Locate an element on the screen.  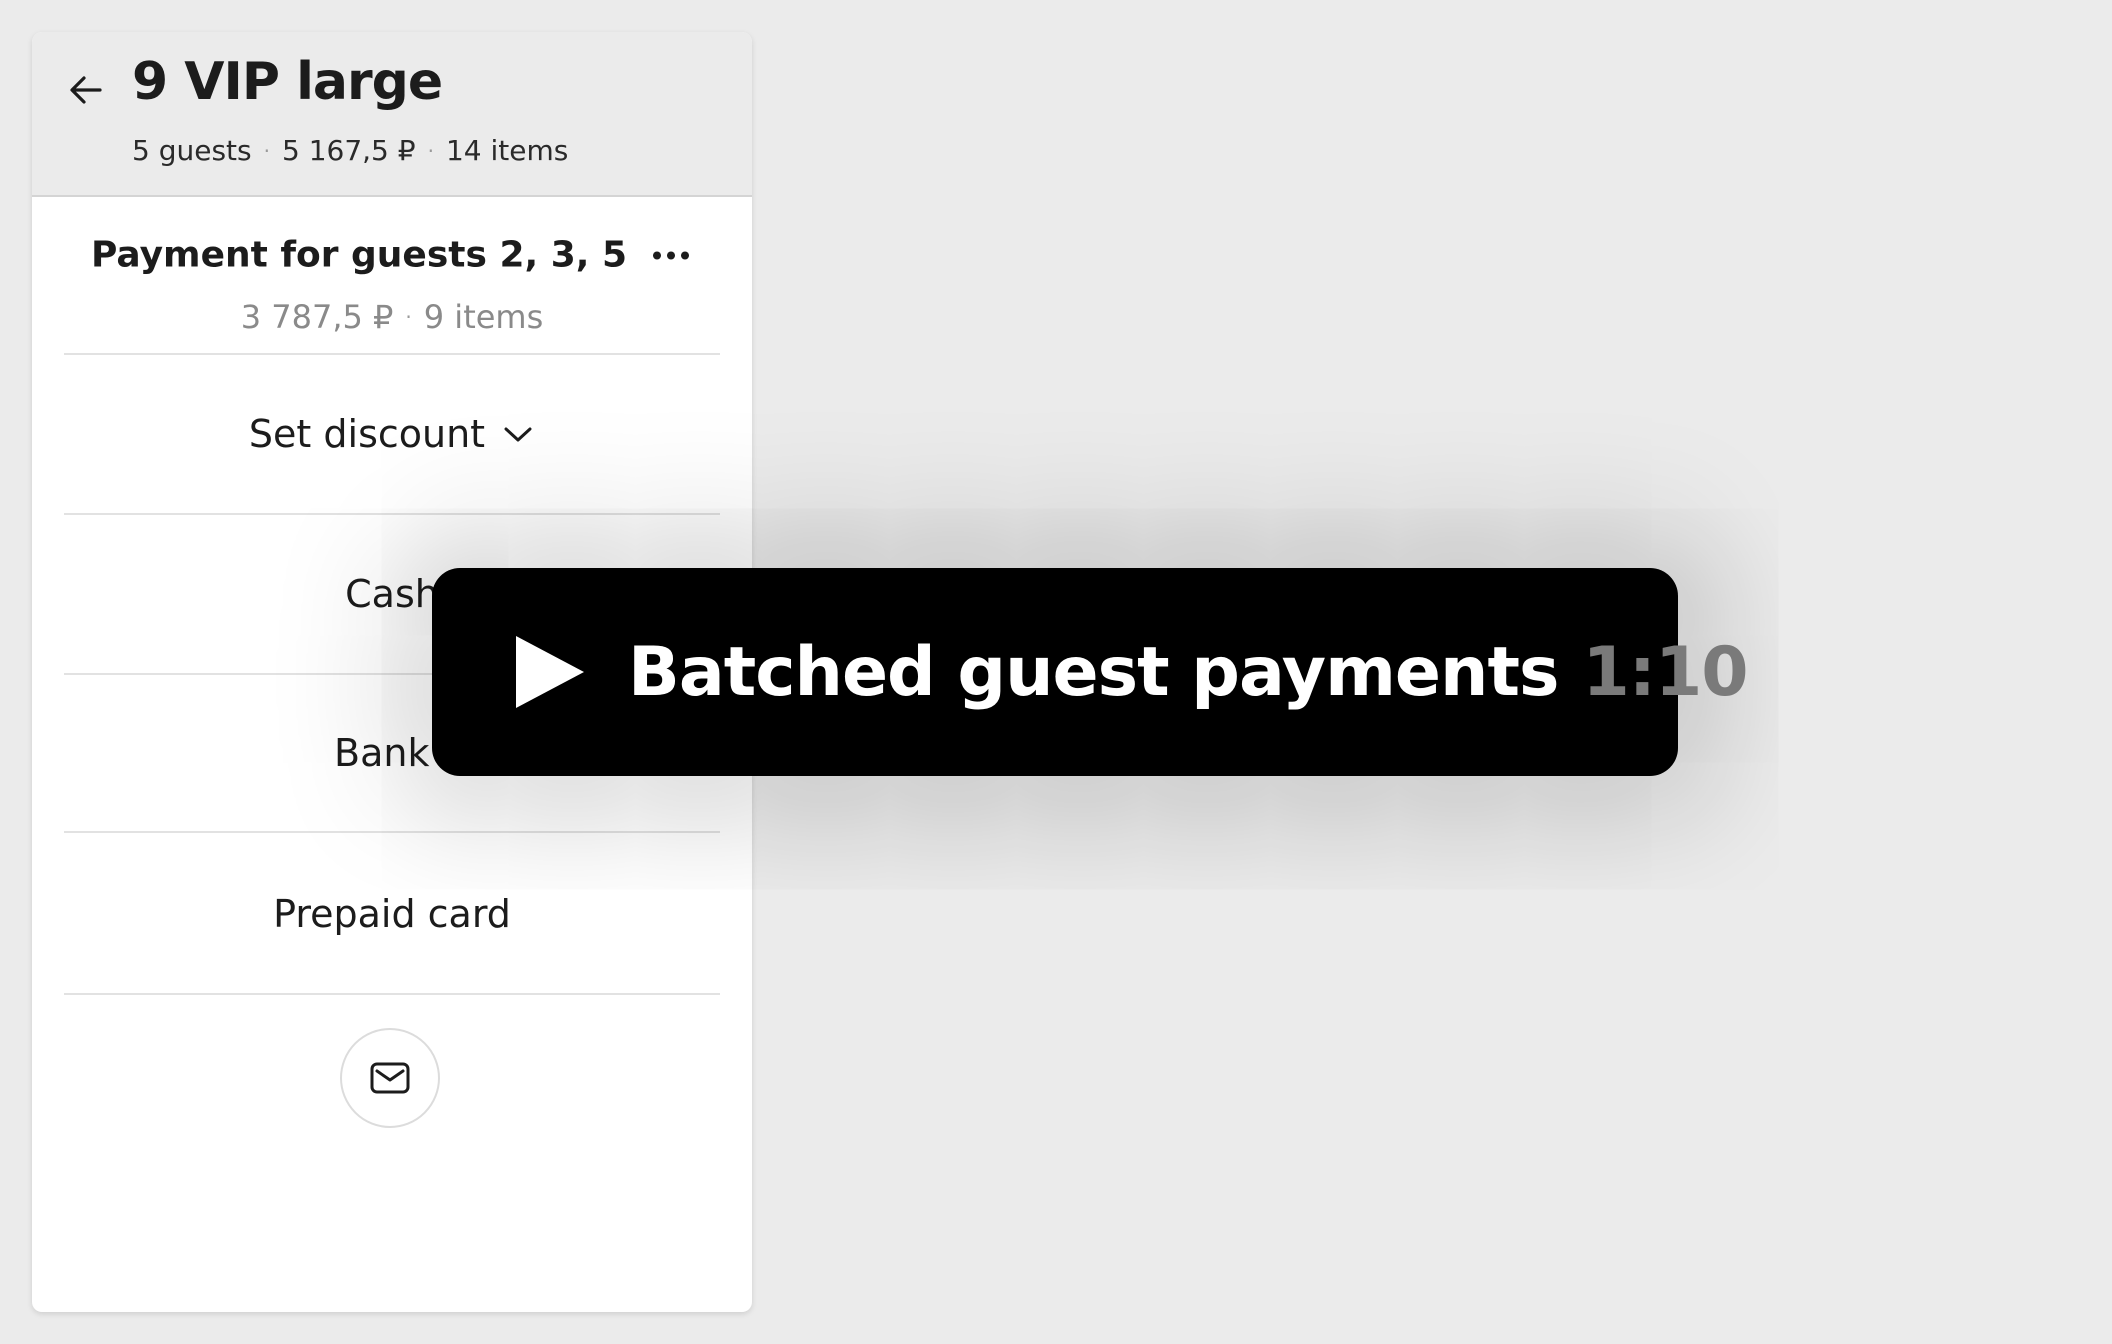
chevron-down-icon is located at coordinates (518, 434).